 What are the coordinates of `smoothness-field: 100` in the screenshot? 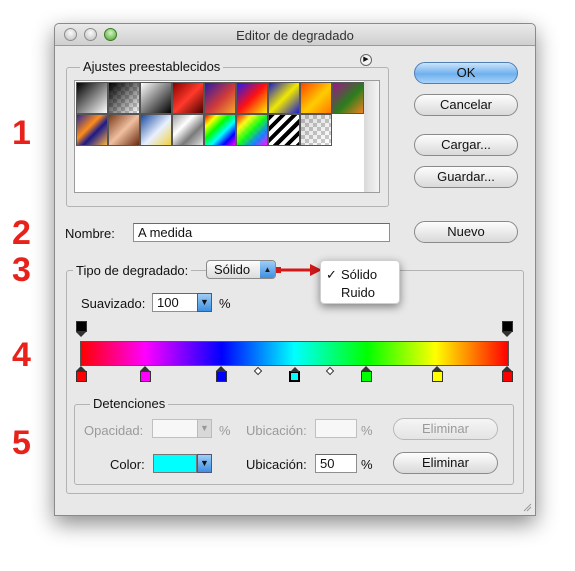 It's located at (175, 302).